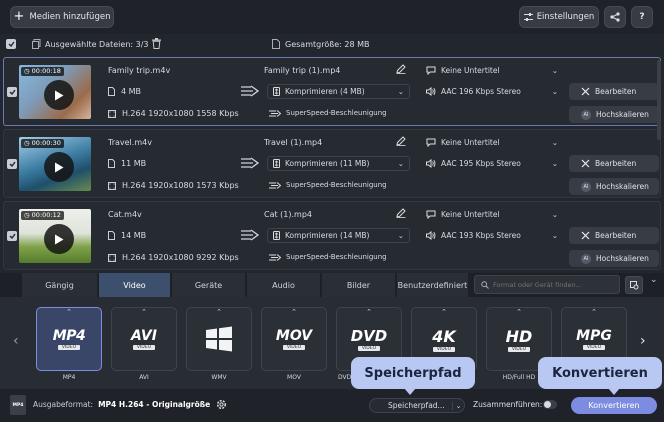  Describe the element at coordinates (284, 285) in the screenshot. I see `tab-audio: Audio` at that location.